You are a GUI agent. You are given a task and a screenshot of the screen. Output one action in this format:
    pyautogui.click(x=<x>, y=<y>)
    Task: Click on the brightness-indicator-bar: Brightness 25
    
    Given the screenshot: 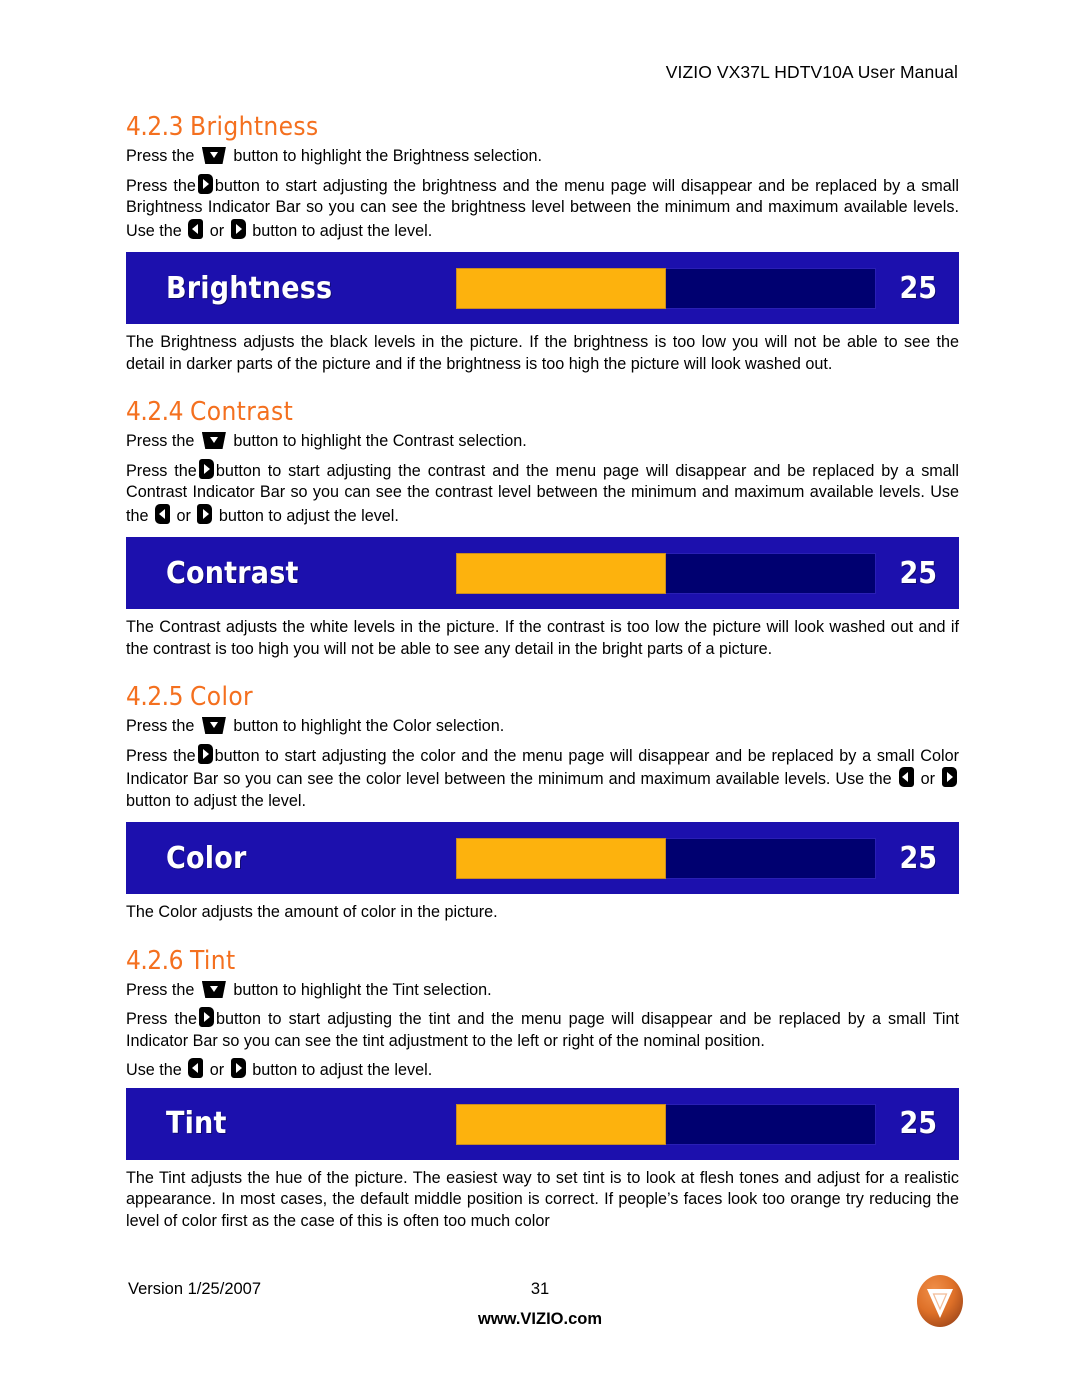 What is the action you would take?
    pyautogui.click(x=542, y=288)
    